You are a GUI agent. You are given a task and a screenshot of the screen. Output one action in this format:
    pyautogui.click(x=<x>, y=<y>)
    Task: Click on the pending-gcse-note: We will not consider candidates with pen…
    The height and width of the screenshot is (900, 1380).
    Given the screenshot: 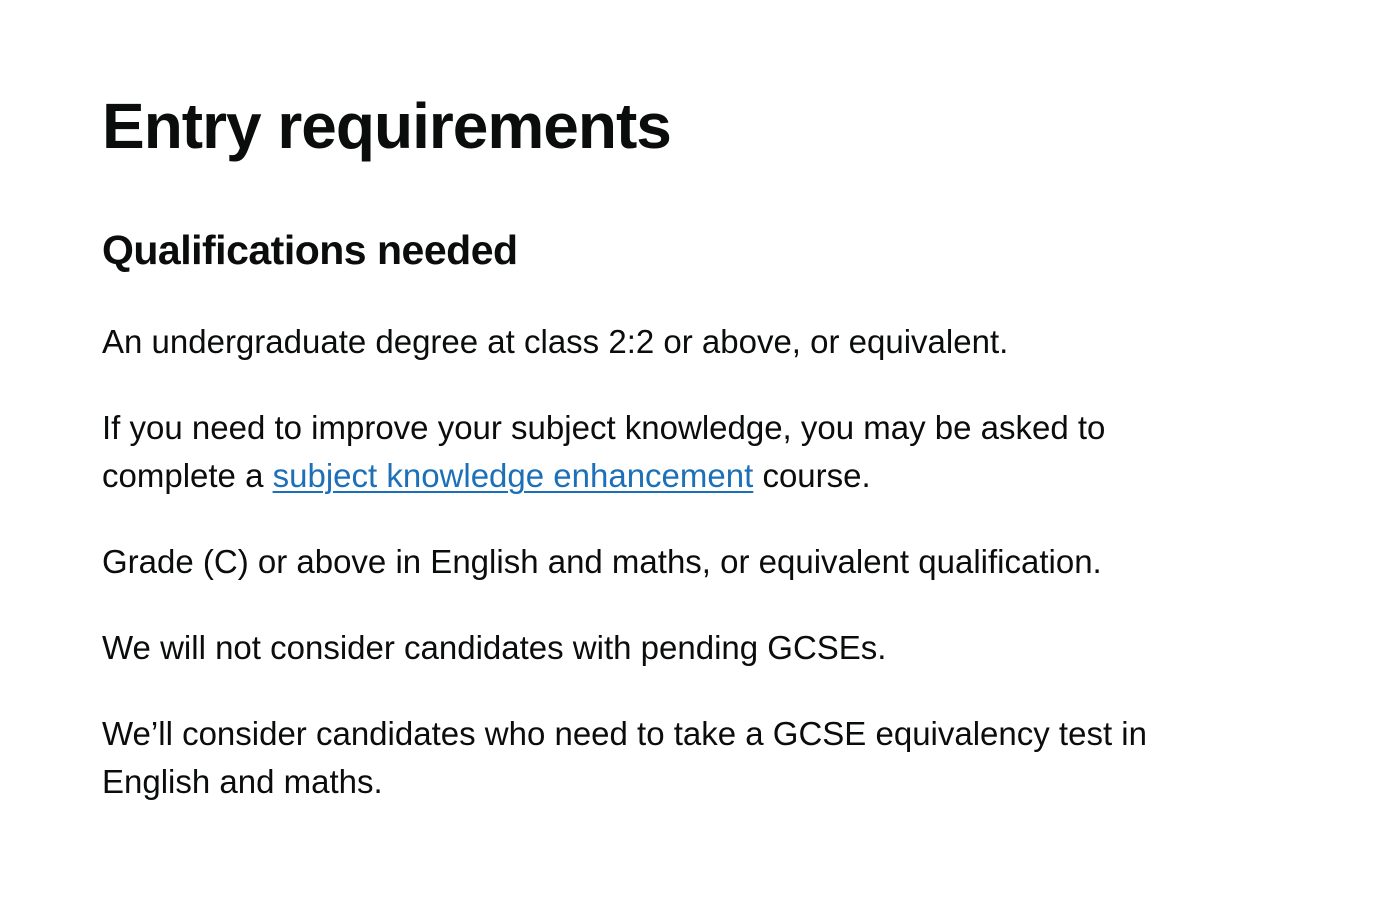 What is the action you would take?
    pyautogui.click(x=494, y=647)
    